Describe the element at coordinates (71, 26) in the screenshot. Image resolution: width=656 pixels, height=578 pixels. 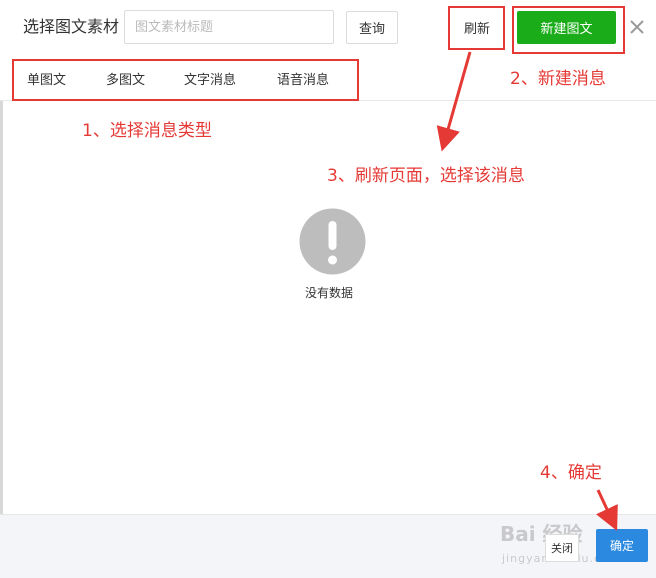
I see `dialog-title: 选择图文素材` at that location.